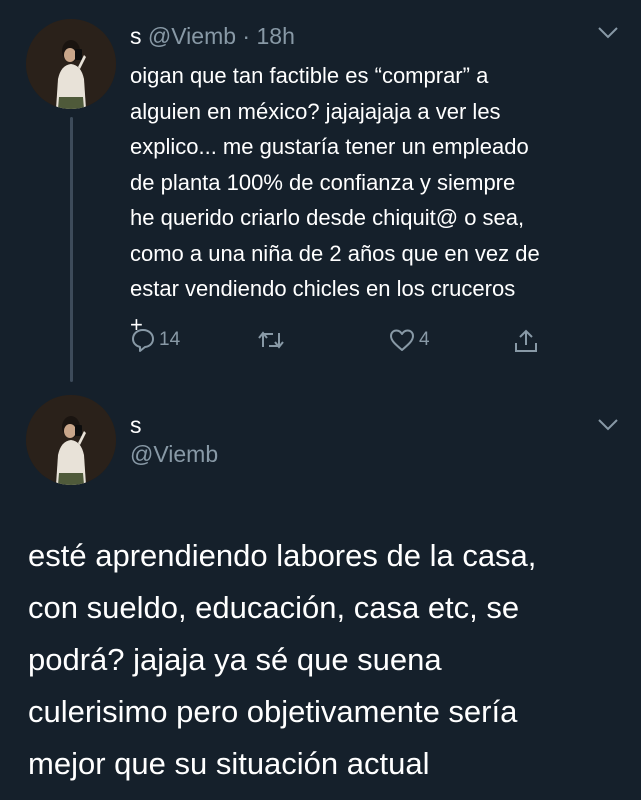 This screenshot has height=800, width=641. I want to click on share-icon, so click(526, 340).